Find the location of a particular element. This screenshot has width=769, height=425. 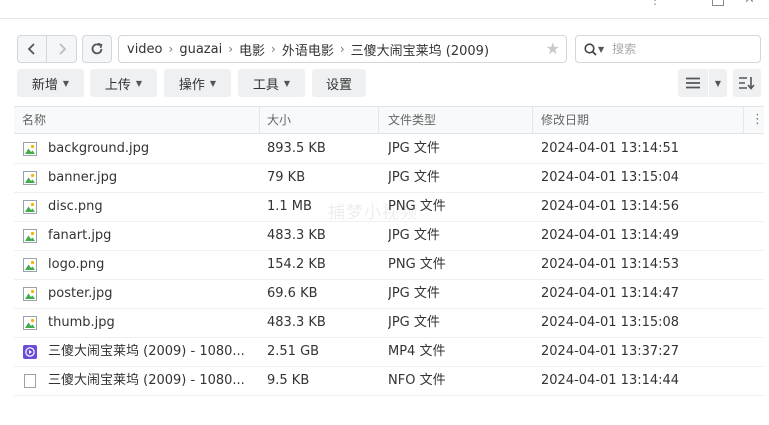

file-type: MP4 文件 is located at coordinates (417, 351).